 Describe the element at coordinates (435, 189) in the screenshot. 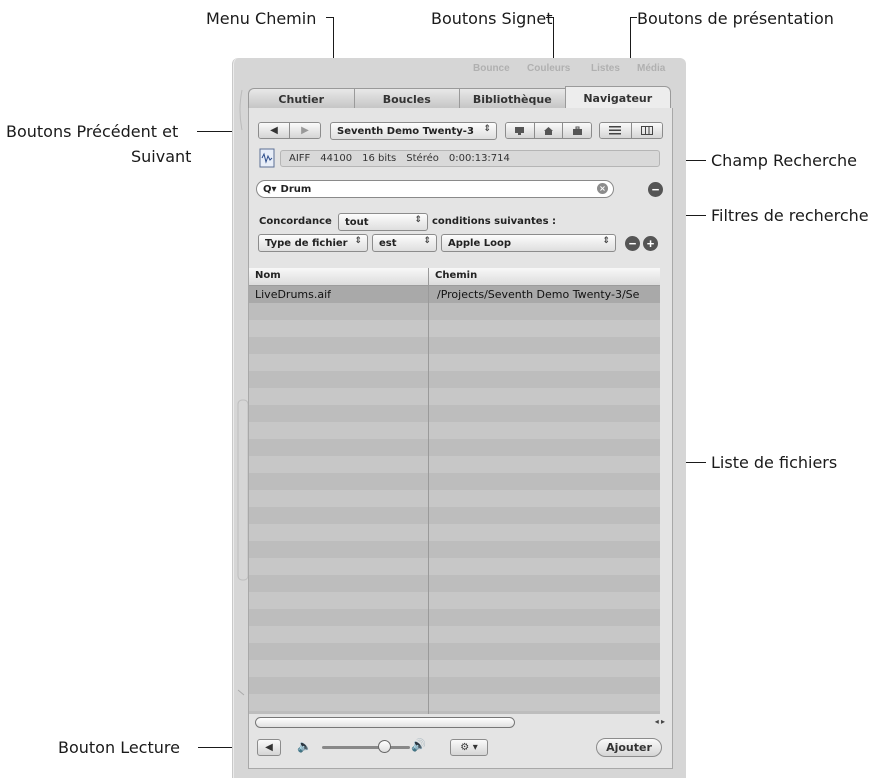

I see `search-field: Q▾ Drum ×` at that location.